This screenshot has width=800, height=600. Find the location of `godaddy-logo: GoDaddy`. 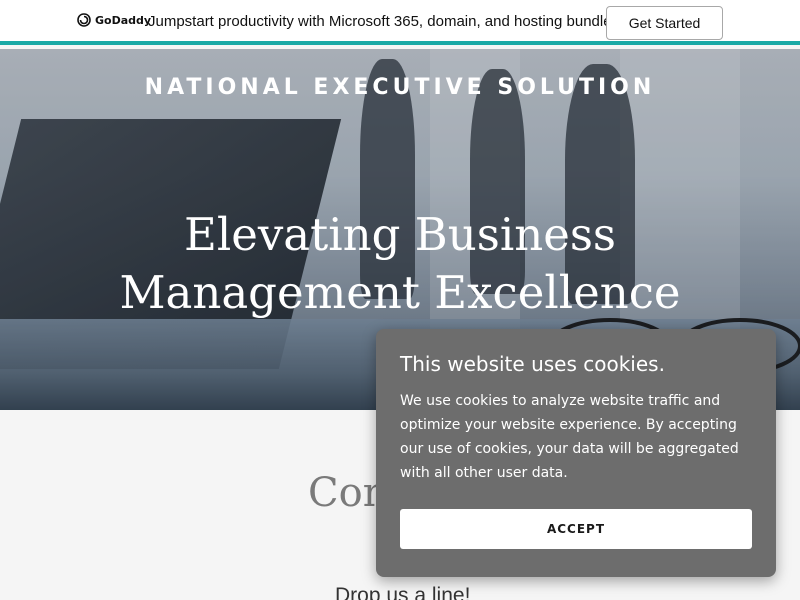

godaddy-logo: GoDaddy is located at coordinates (113, 20).